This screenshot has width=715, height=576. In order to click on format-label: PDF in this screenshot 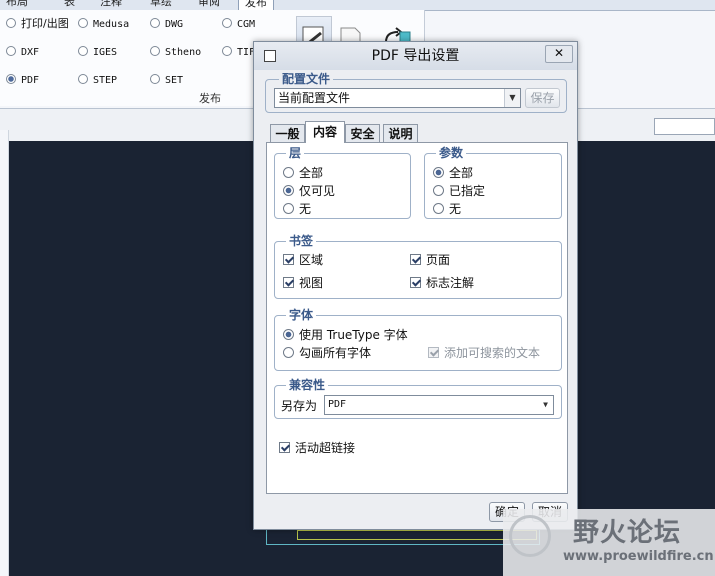, I will do `click(30, 80)`.